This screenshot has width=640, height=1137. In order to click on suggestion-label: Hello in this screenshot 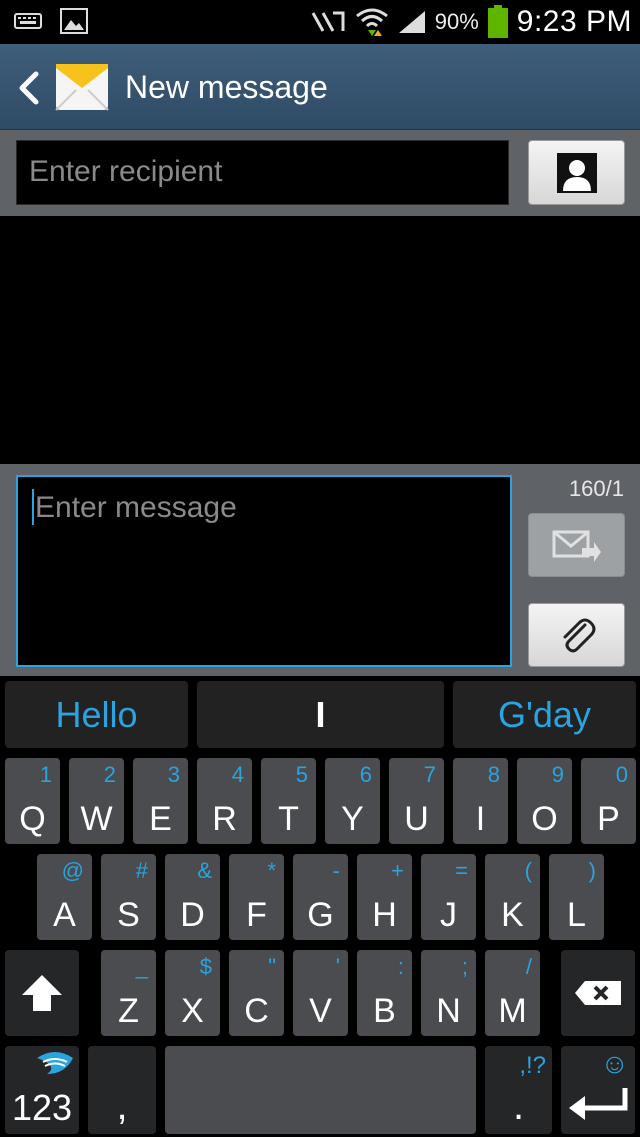, I will do `click(96, 714)`.